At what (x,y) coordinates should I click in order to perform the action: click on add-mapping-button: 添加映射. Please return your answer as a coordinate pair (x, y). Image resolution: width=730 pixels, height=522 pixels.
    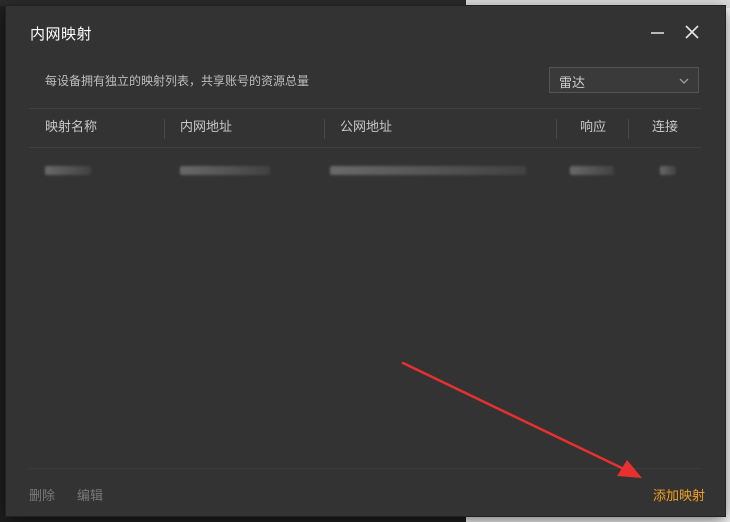
    Looking at the image, I should click on (679, 494).